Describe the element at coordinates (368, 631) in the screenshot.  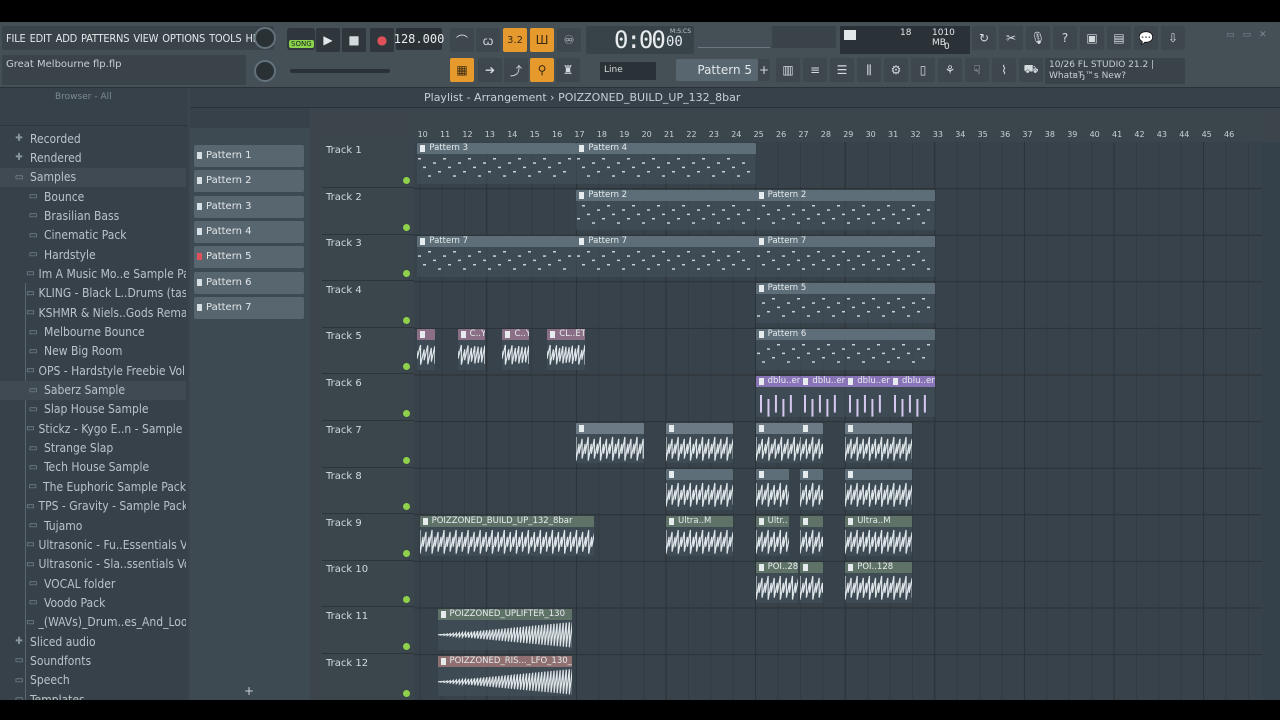
I see `track-header: Track 11` at that location.